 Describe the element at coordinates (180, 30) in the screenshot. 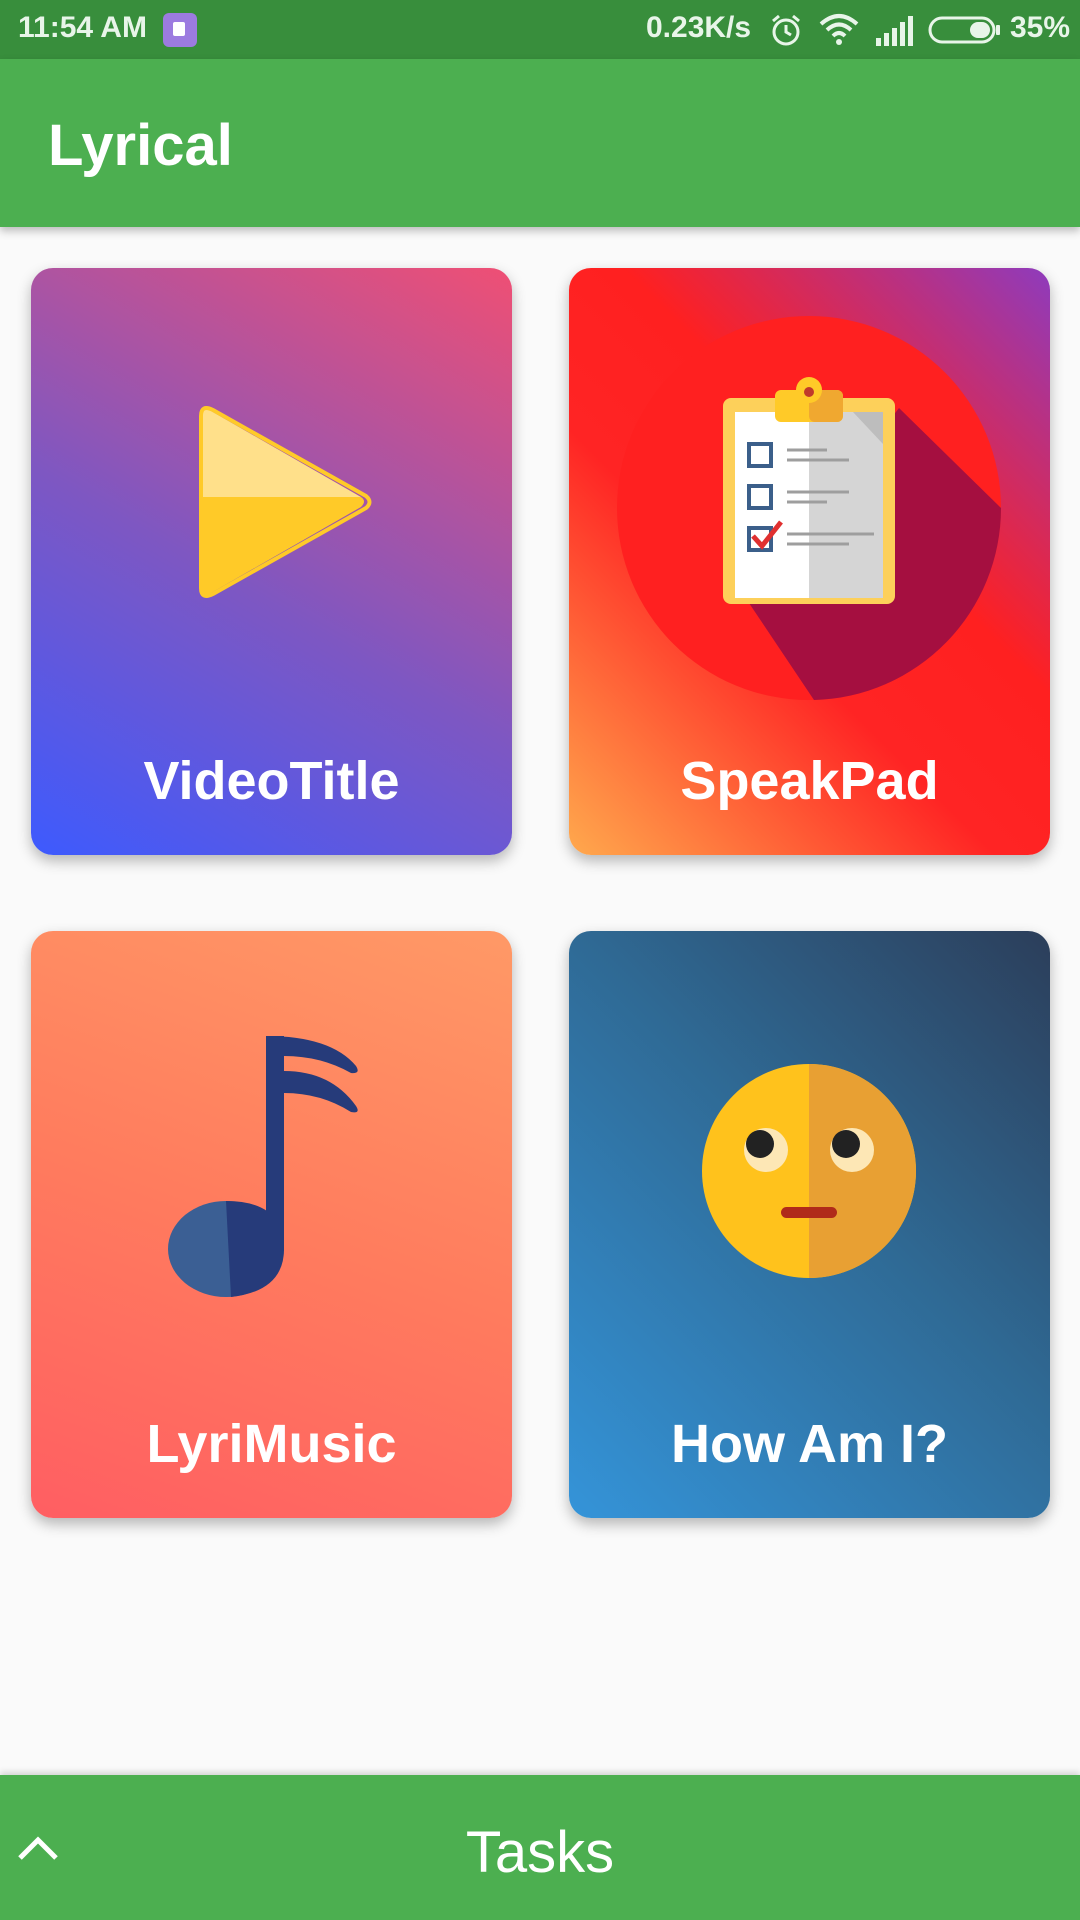

I see `notification-app-icon` at that location.